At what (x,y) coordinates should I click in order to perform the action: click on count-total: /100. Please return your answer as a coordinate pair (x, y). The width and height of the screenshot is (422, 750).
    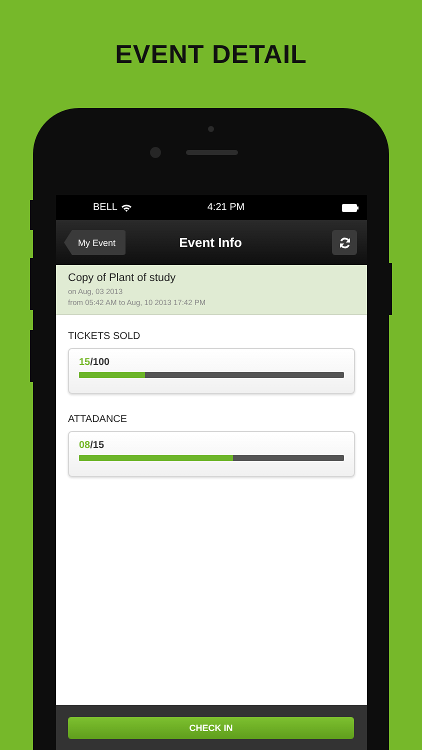
    Looking at the image, I should click on (100, 362).